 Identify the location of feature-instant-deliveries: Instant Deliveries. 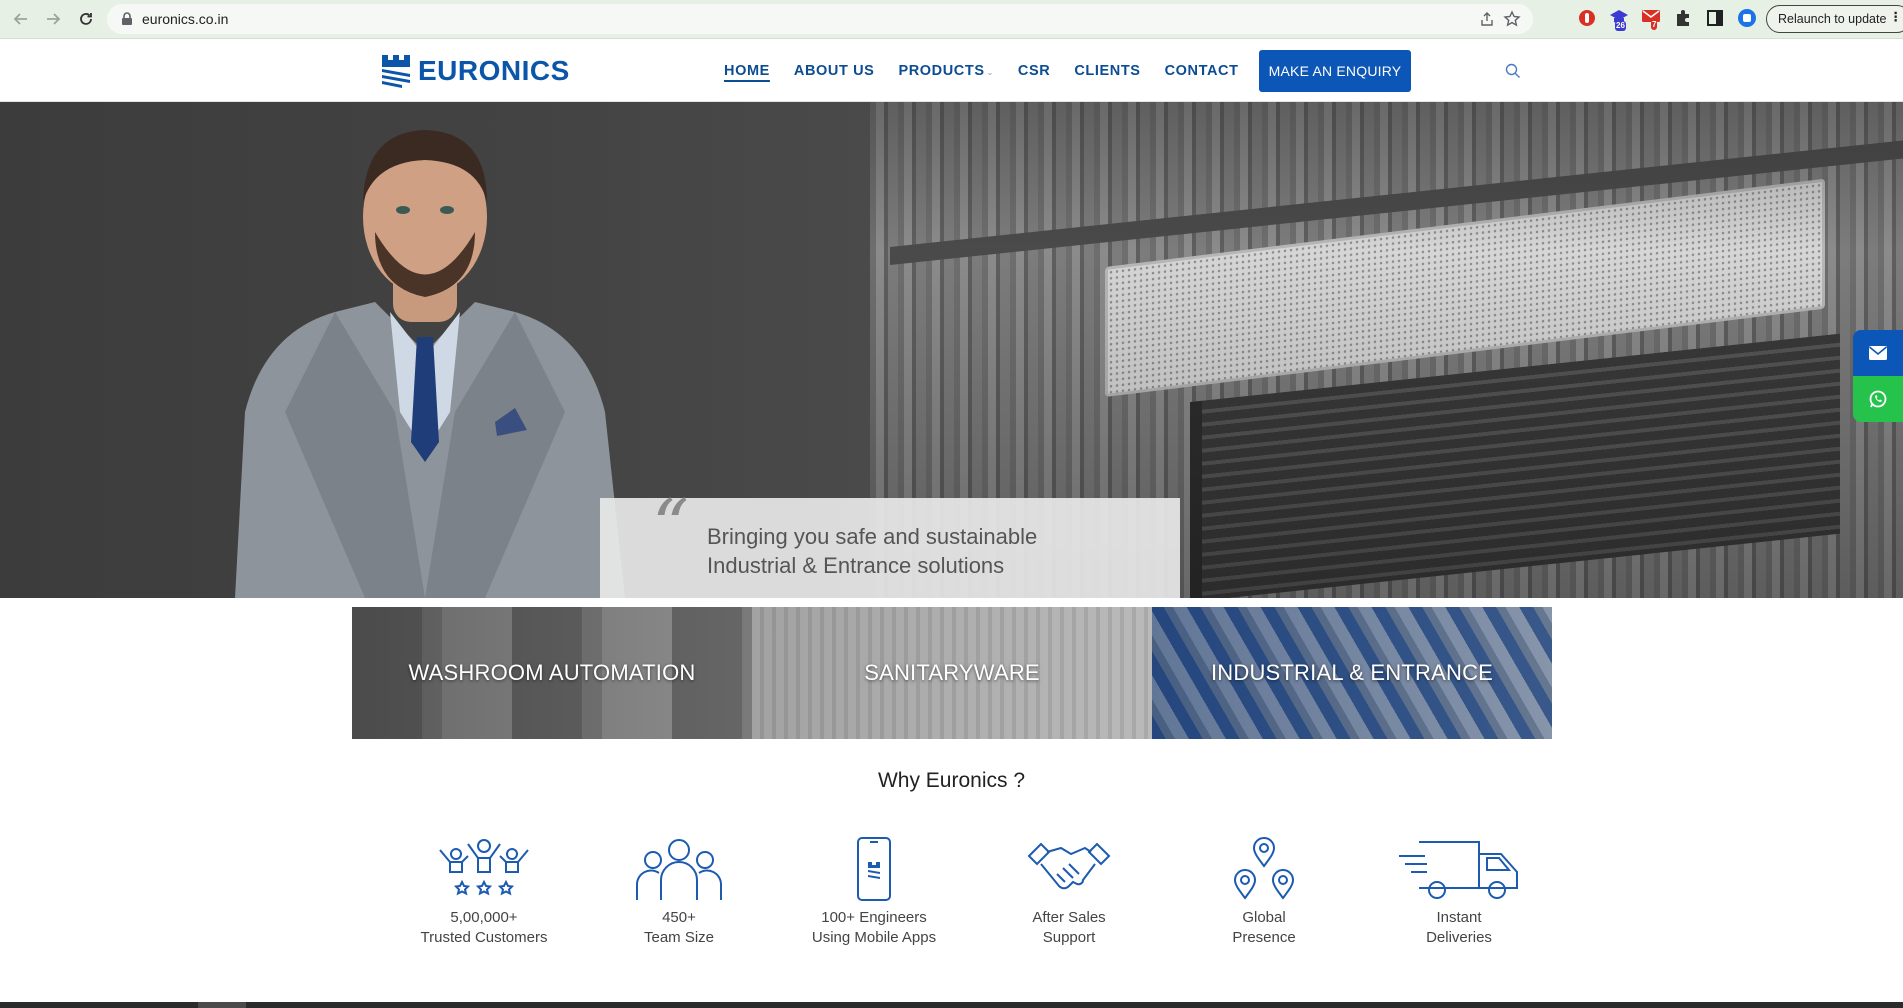
(1459, 889).